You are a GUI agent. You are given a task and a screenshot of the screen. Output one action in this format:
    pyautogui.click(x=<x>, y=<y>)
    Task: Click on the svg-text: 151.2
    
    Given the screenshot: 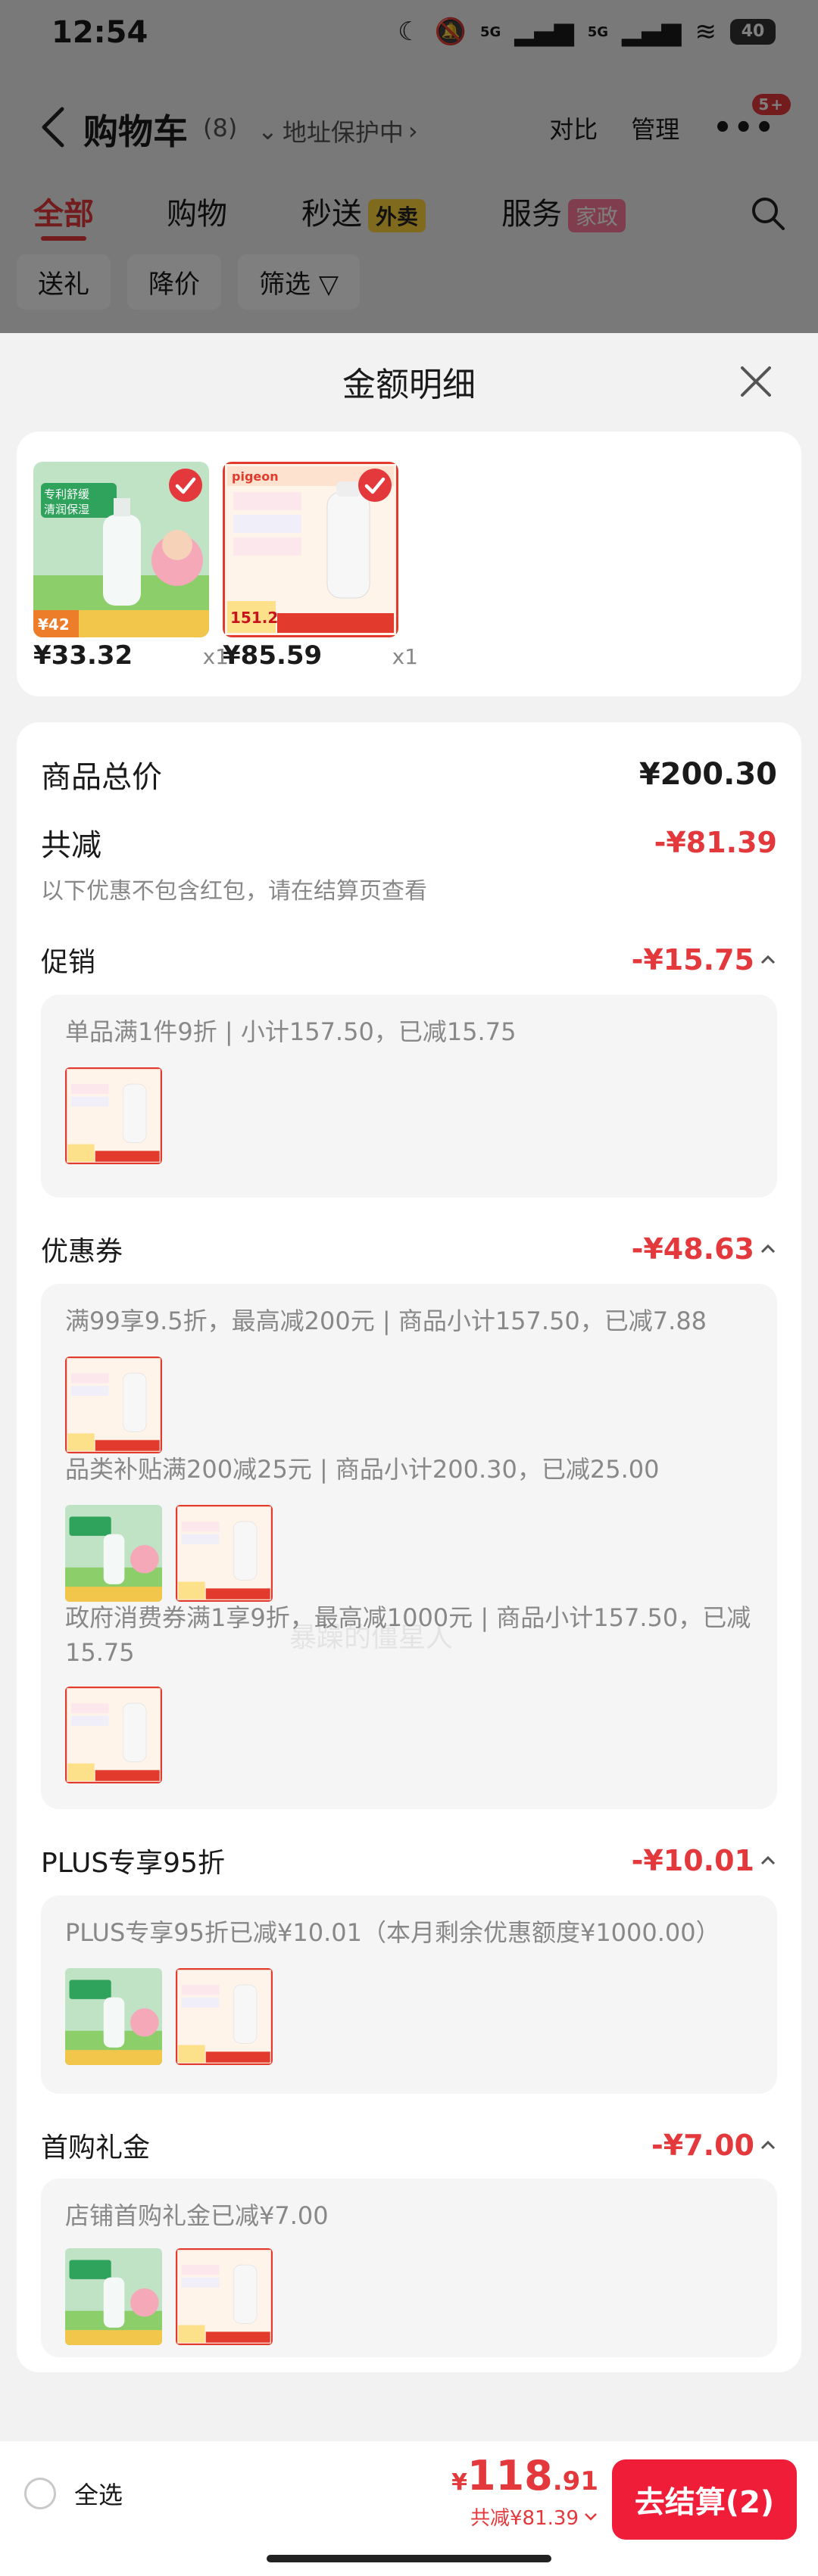 What is the action you would take?
    pyautogui.click(x=254, y=618)
    